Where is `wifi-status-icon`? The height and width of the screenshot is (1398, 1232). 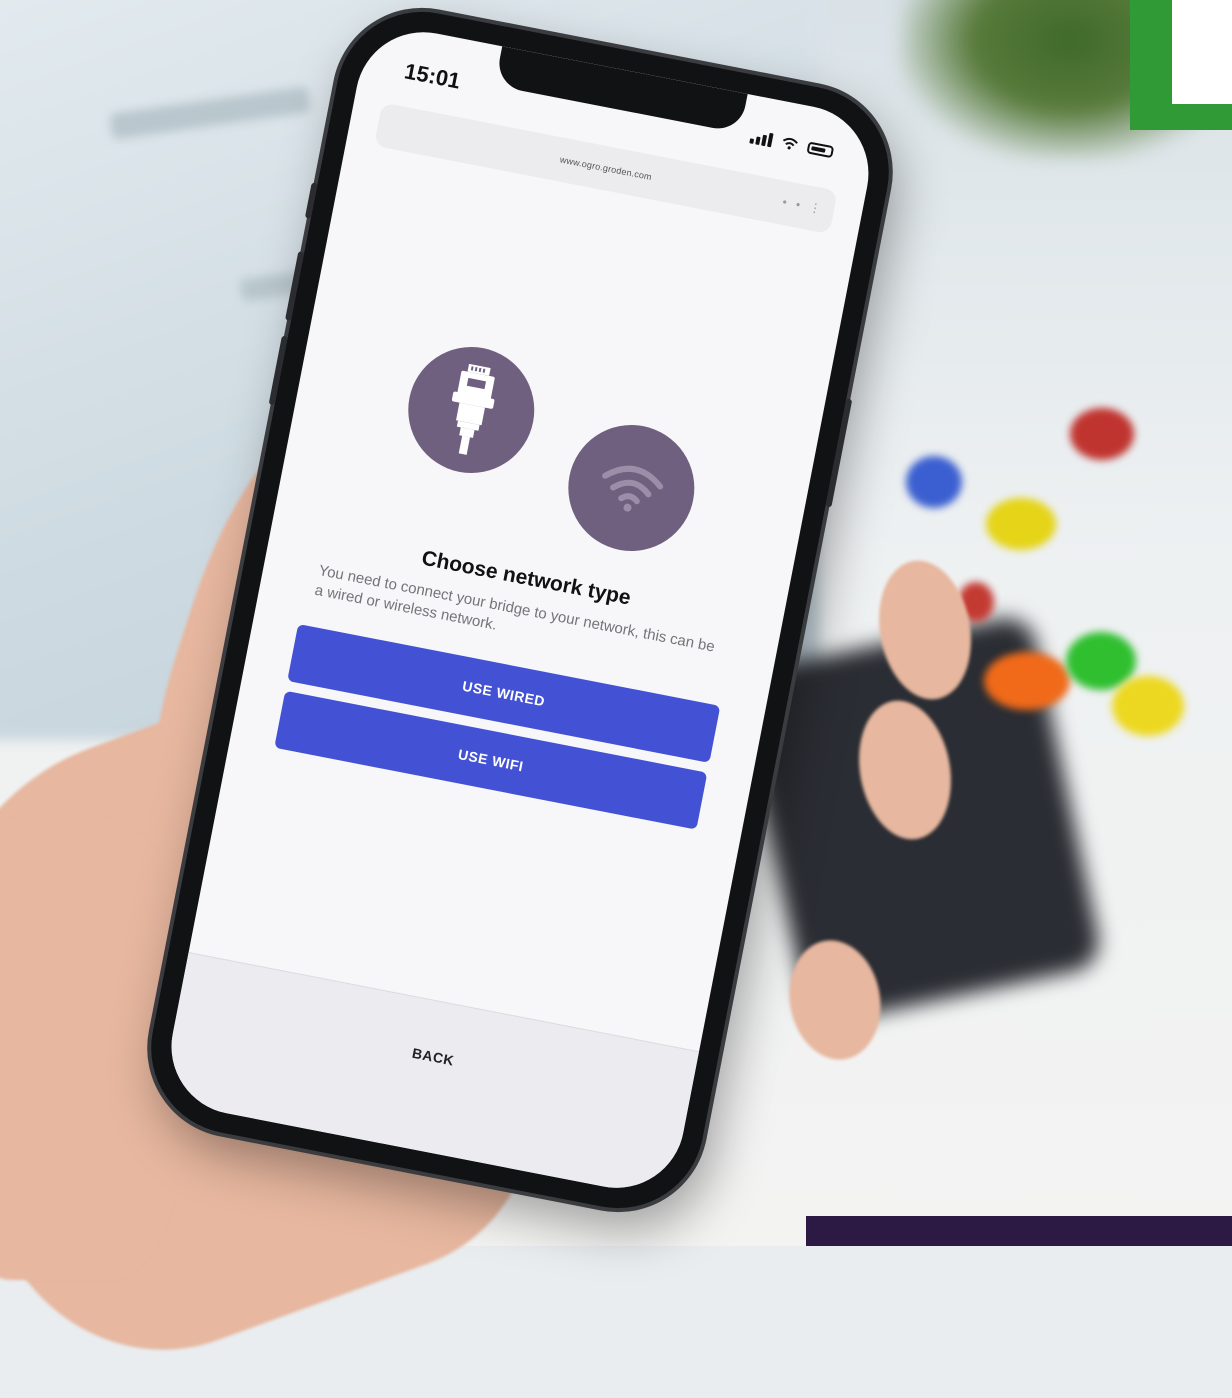 wifi-status-icon is located at coordinates (790, 143).